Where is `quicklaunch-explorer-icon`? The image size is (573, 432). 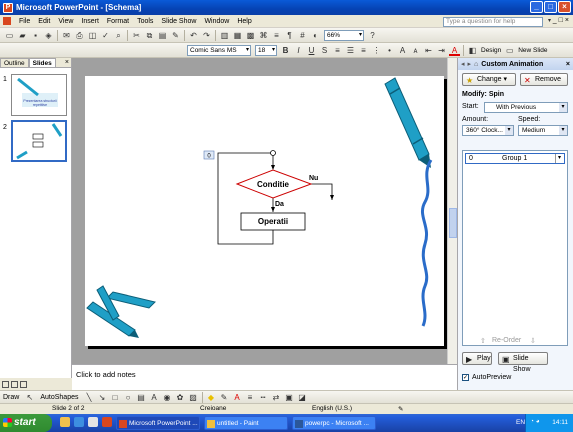 quicklaunch-explorer-icon is located at coordinates (65, 422).